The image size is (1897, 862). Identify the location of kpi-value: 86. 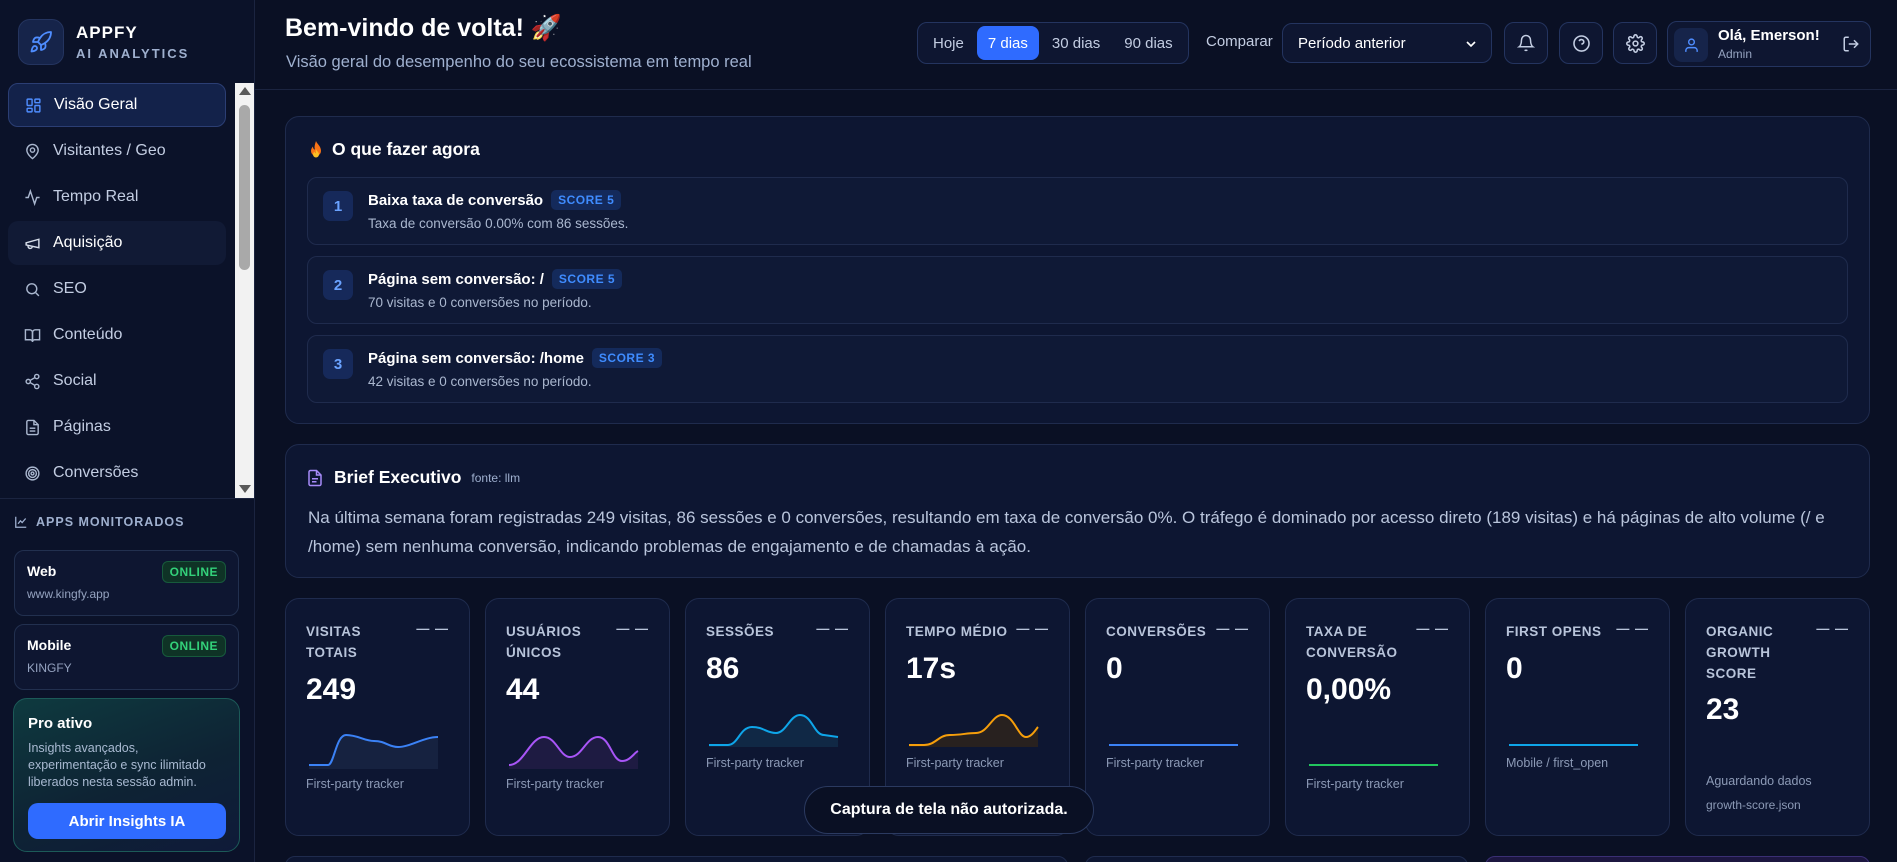
(723, 668).